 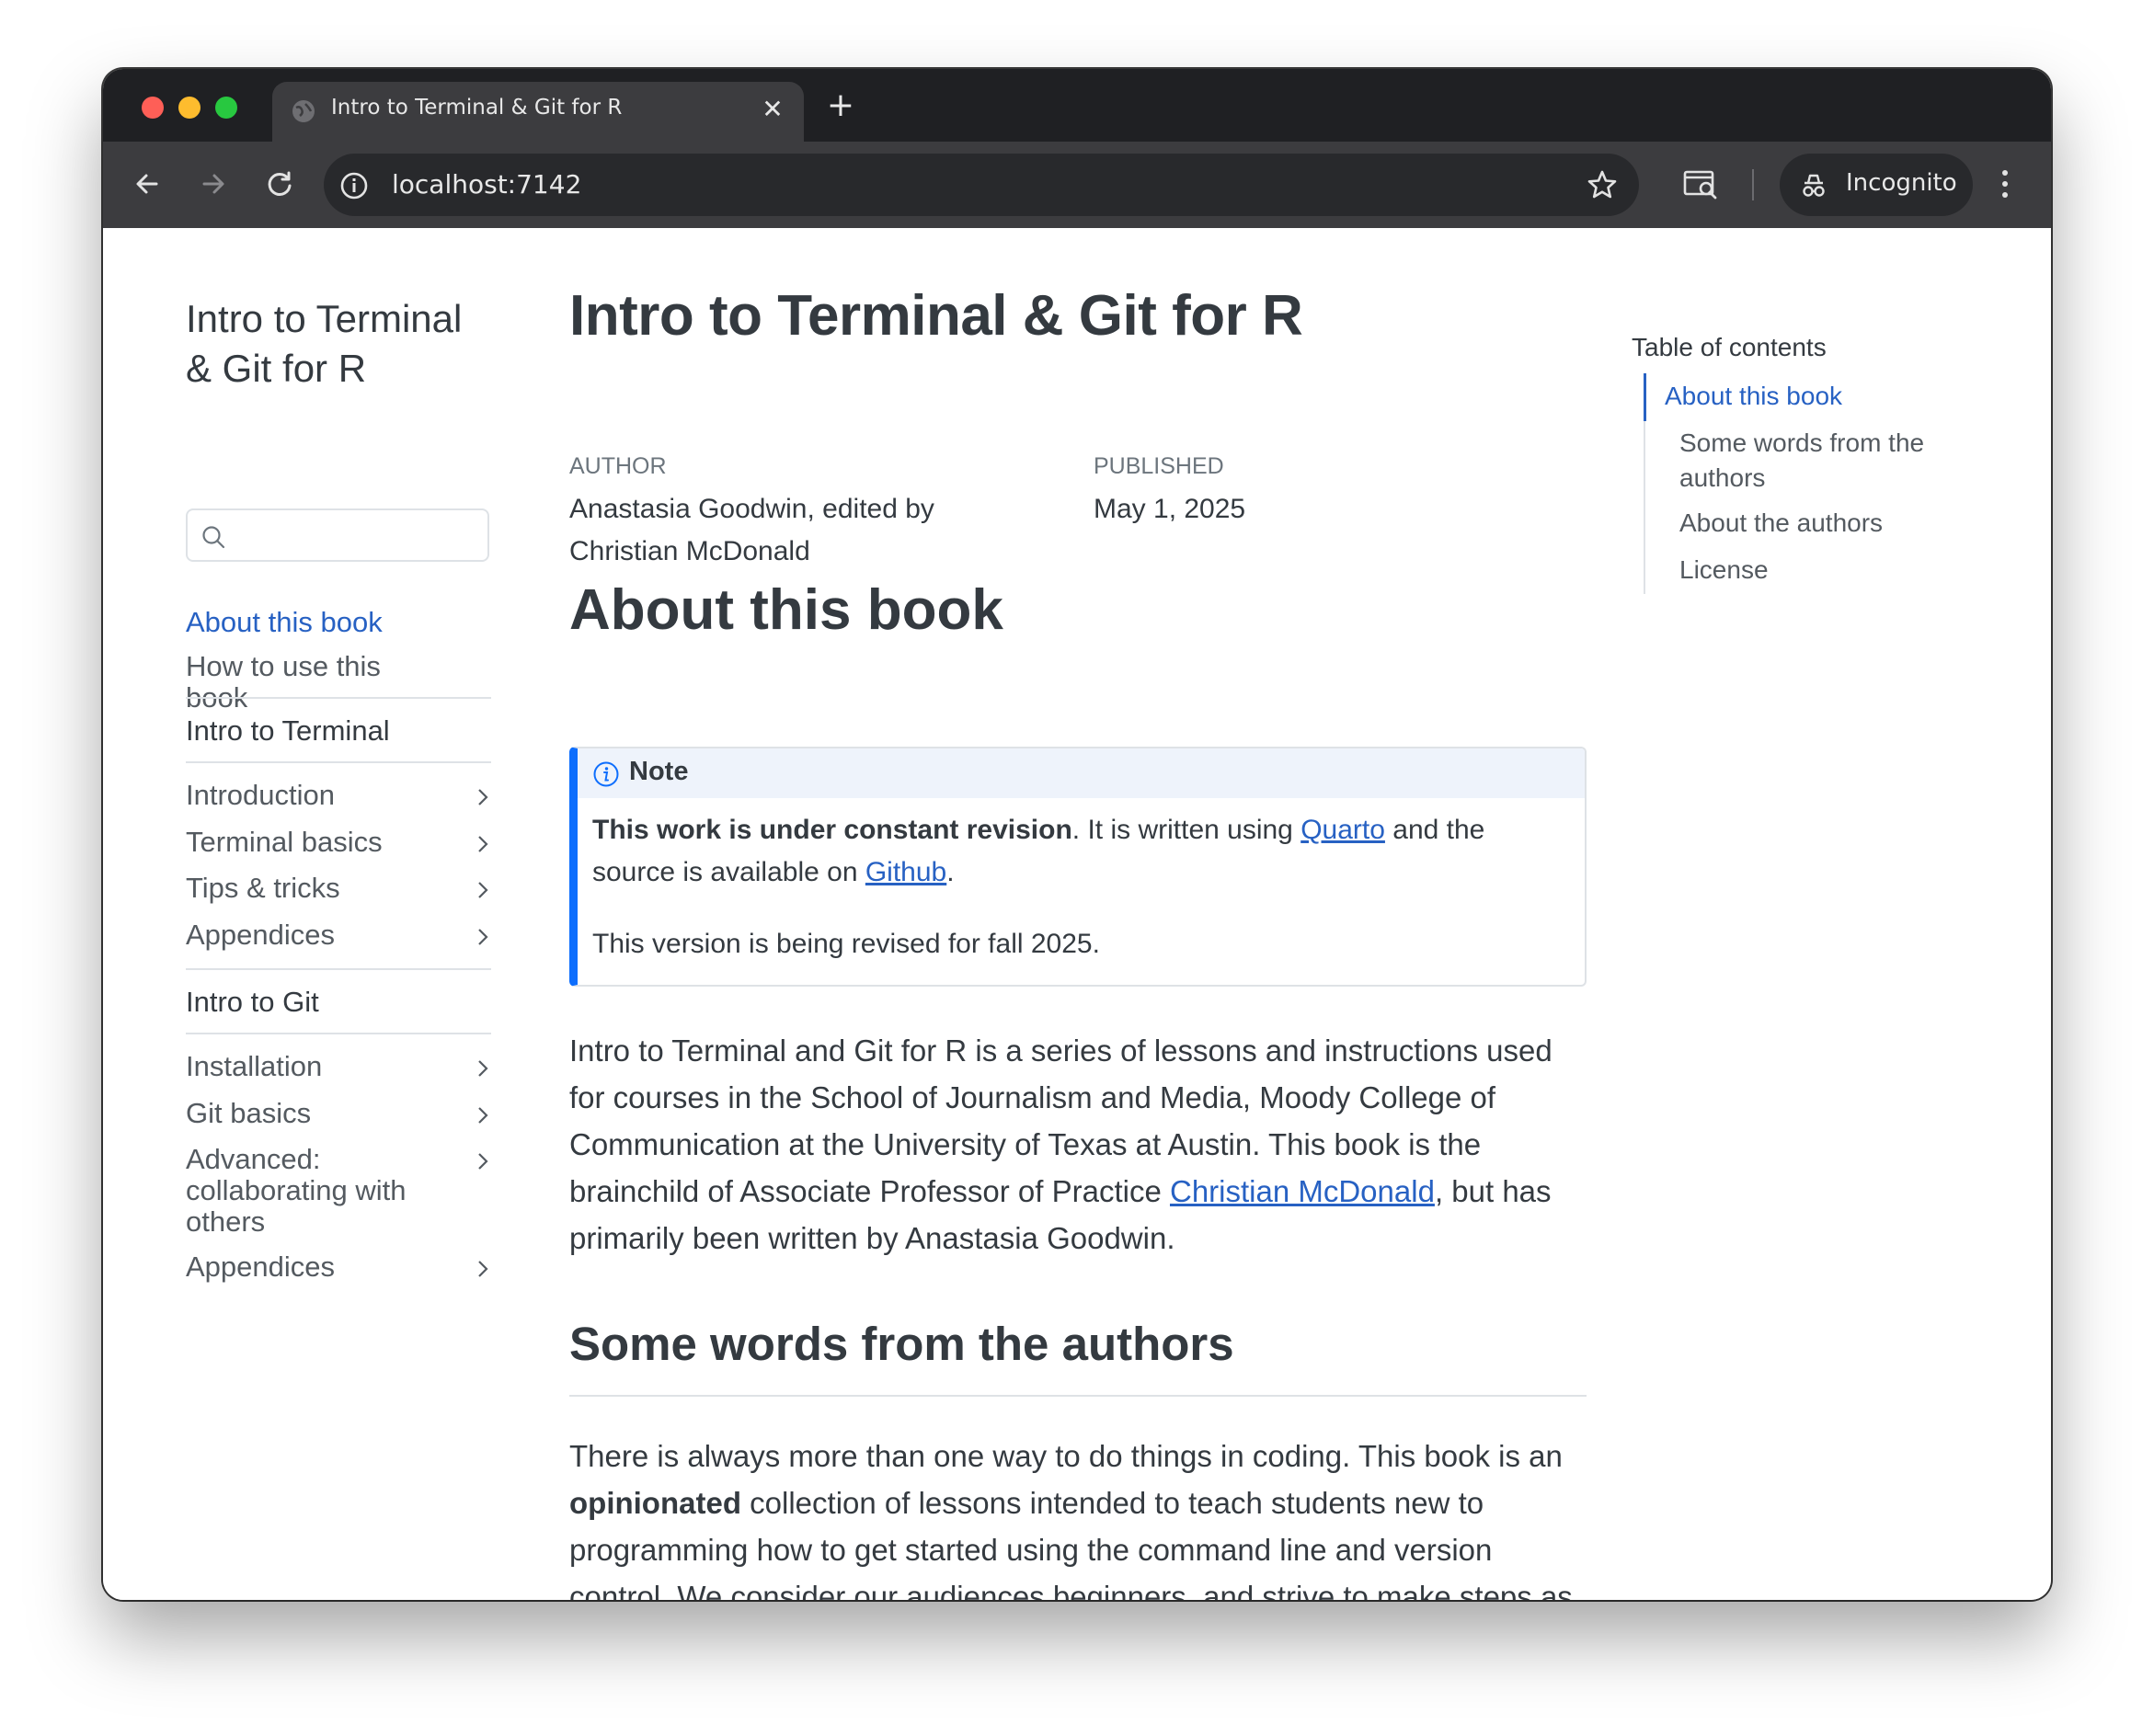 I want to click on incognito-profile-button: Incognito, so click(x=1876, y=185).